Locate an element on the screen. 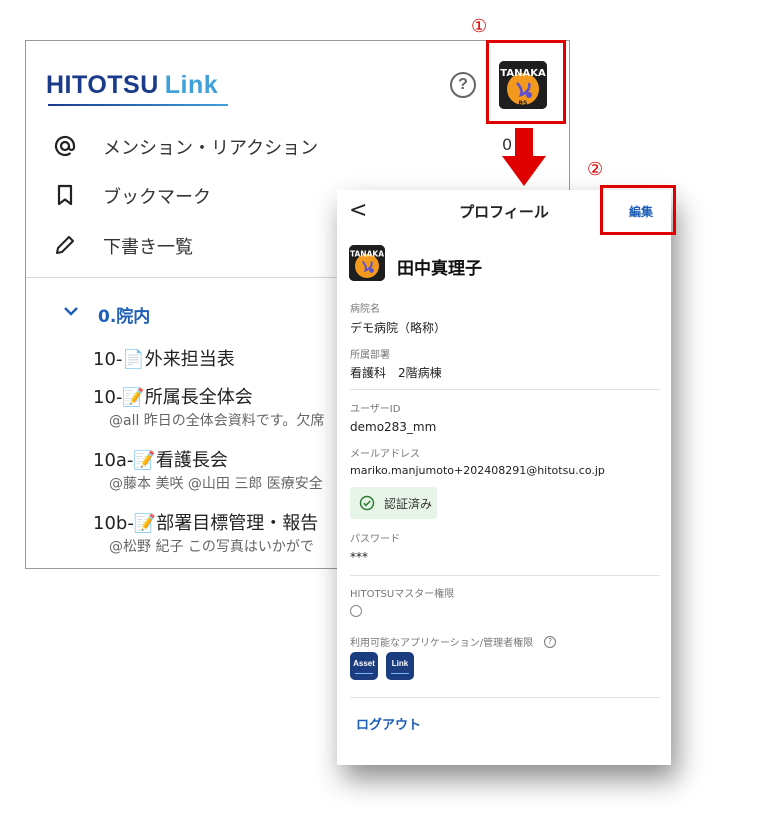 This screenshot has height=820, width=779. profile-avatar: TANAKA is located at coordinates (367, 263).